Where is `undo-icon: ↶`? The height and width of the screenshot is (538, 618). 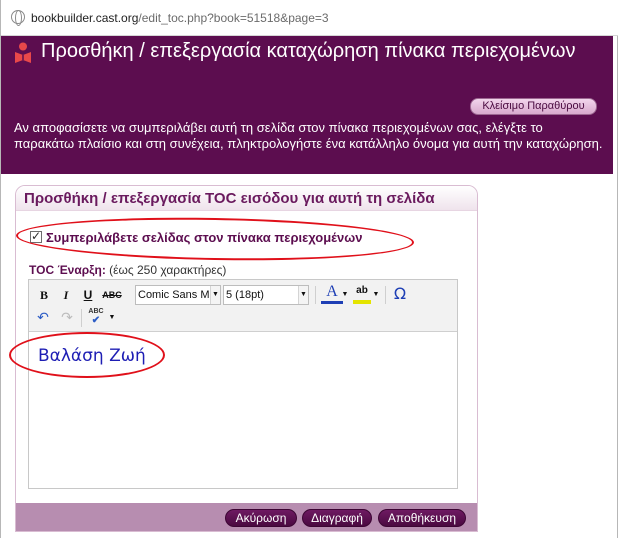
undo-icon: ↶ is located at coordinates (43, 318).